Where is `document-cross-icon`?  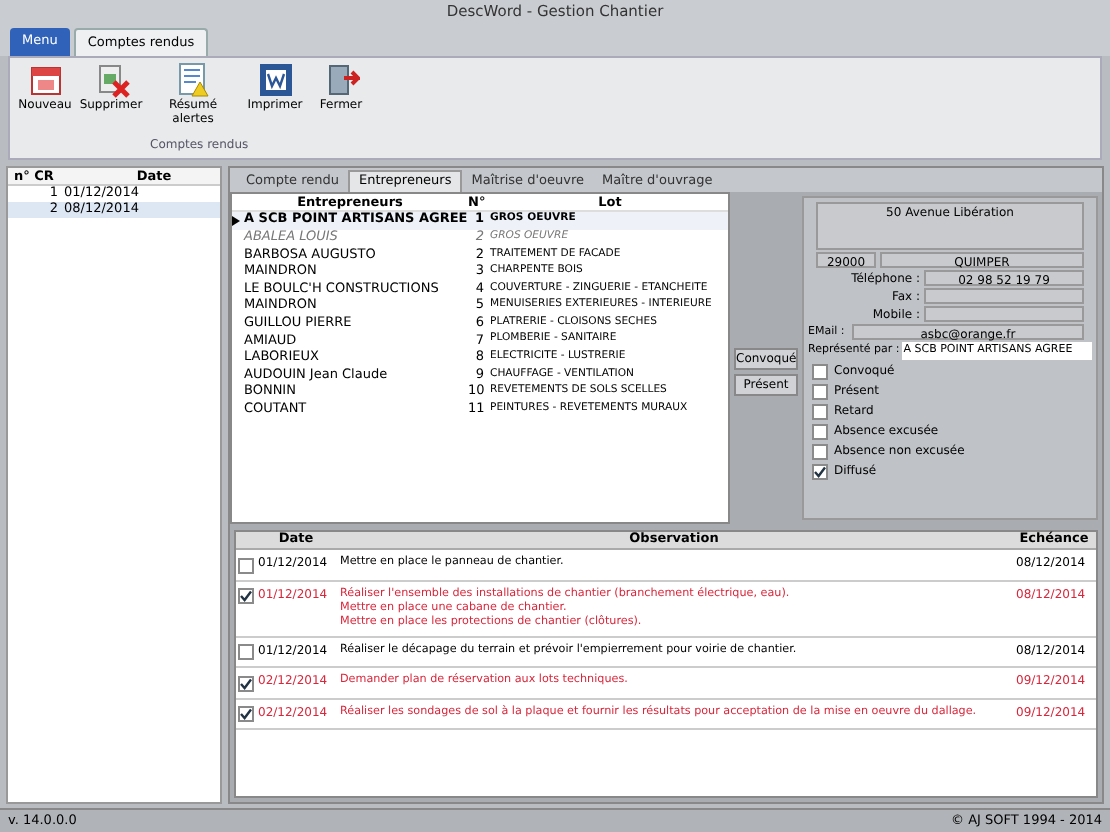
document-cross-icon is located at coordinates (111, 80).